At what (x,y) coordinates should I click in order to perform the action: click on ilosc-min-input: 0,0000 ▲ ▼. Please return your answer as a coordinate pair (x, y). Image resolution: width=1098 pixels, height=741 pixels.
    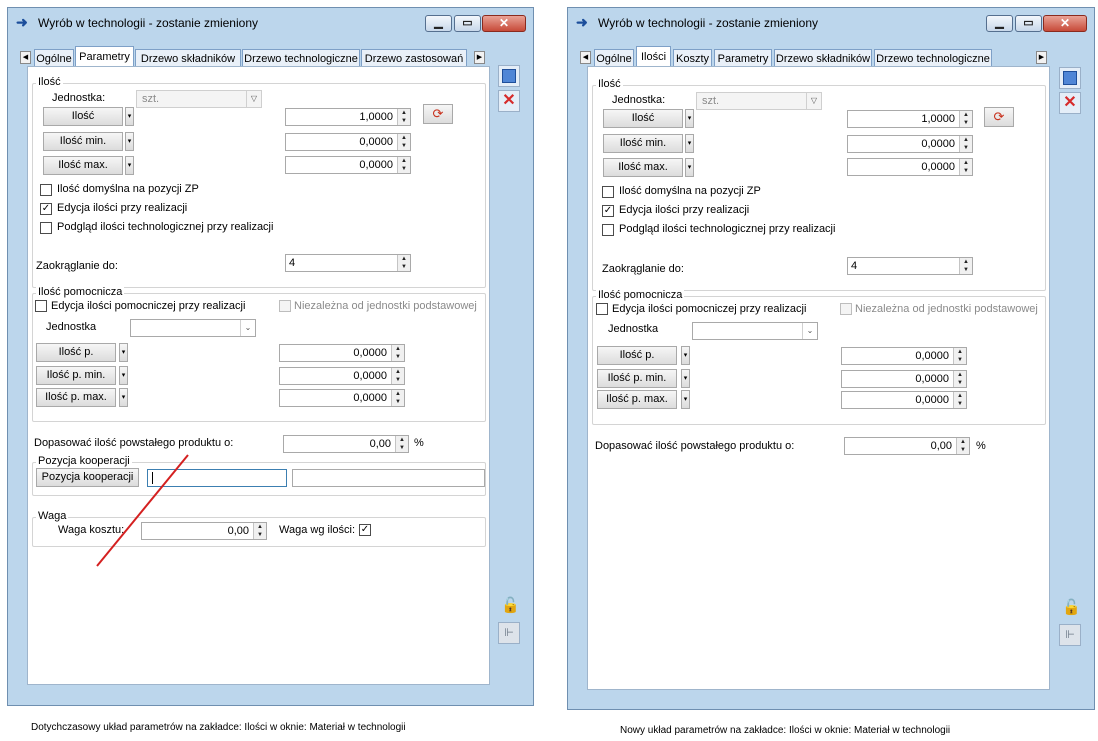
    Looking at the image, I should click on (910, 144).